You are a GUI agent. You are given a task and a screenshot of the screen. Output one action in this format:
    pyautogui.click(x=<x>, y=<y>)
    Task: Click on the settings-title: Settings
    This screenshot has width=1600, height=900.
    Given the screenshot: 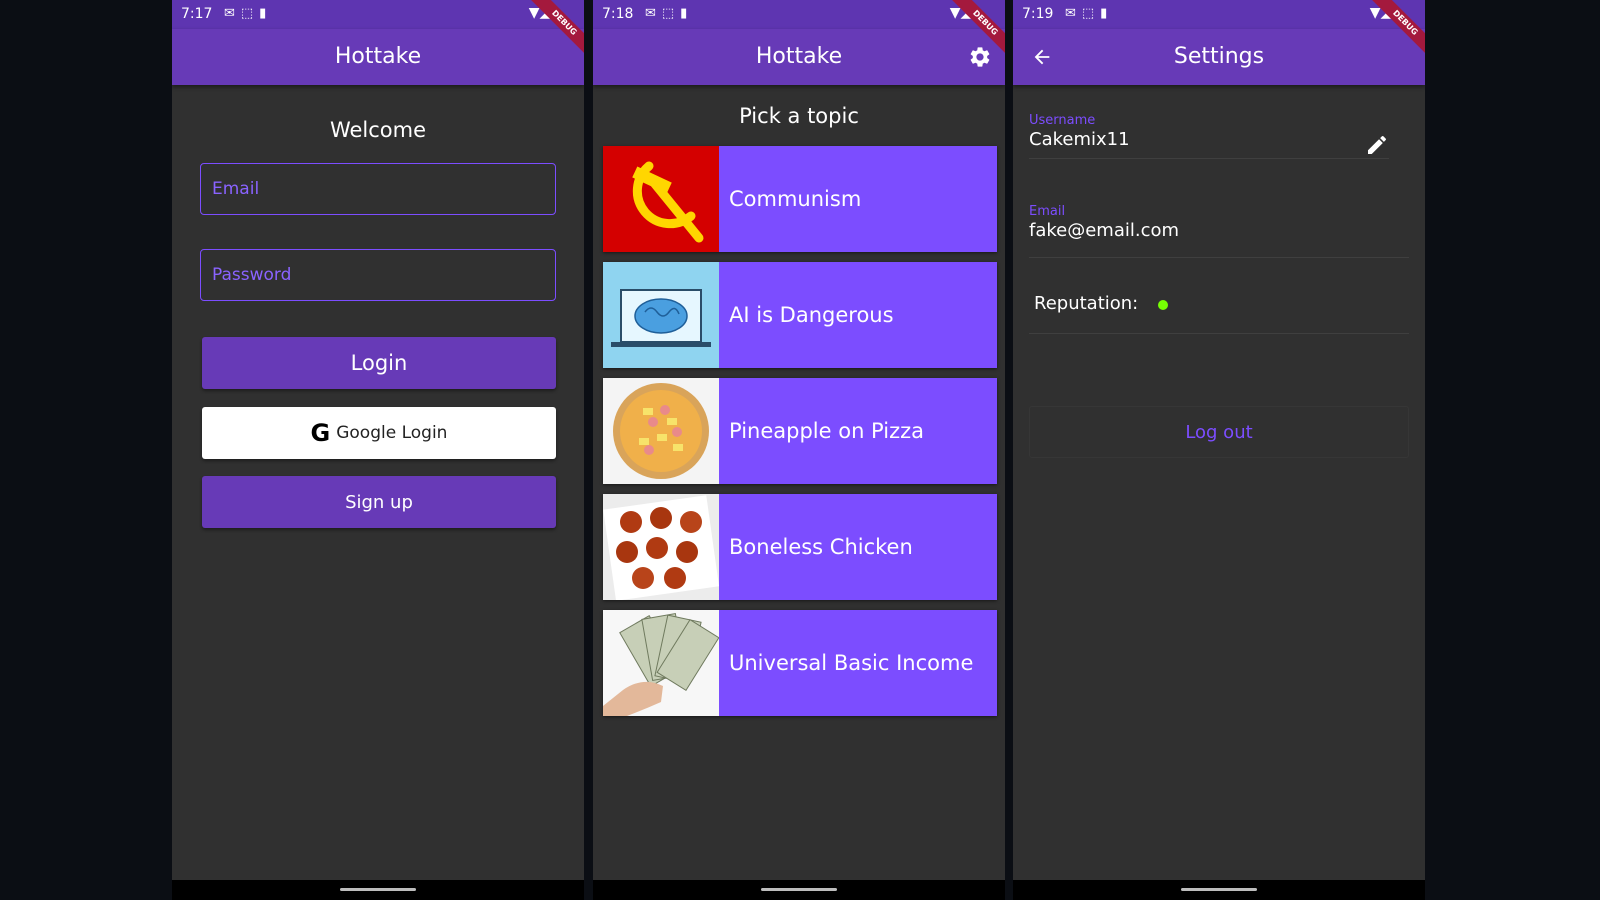 What is the action you would take?
    pyautogui.click(x=1219, y=56)
    